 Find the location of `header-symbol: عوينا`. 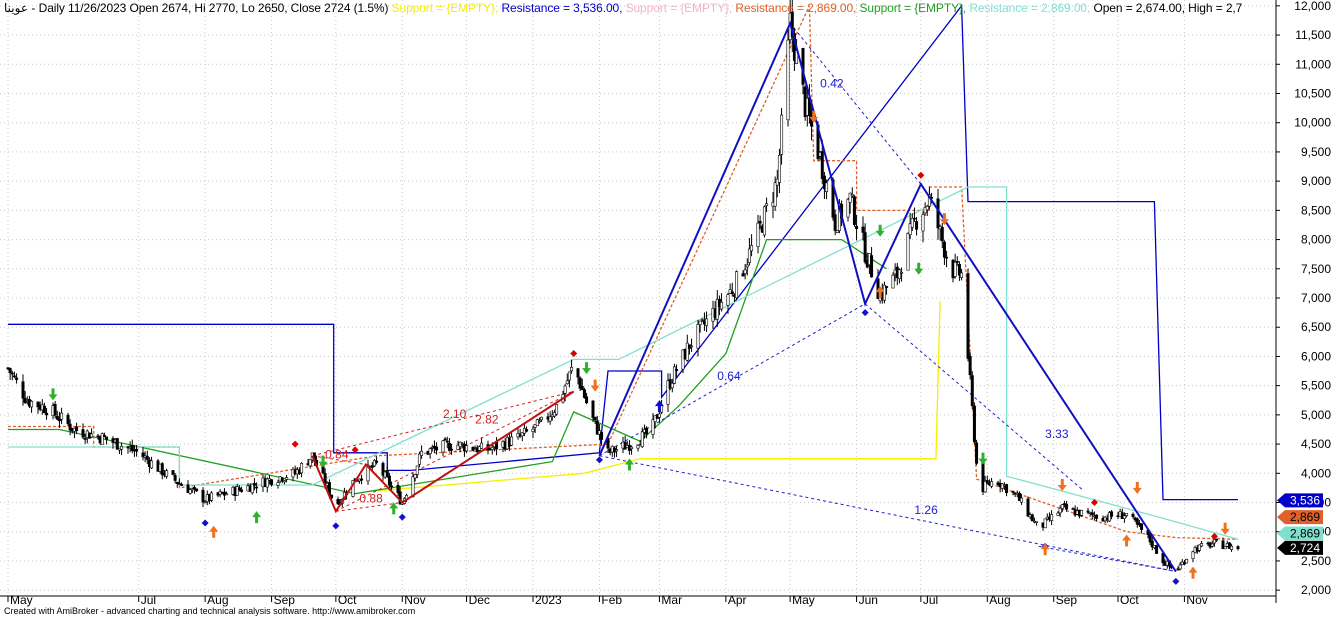

header-symbol: عوينا is located at coordinates (16, 8).